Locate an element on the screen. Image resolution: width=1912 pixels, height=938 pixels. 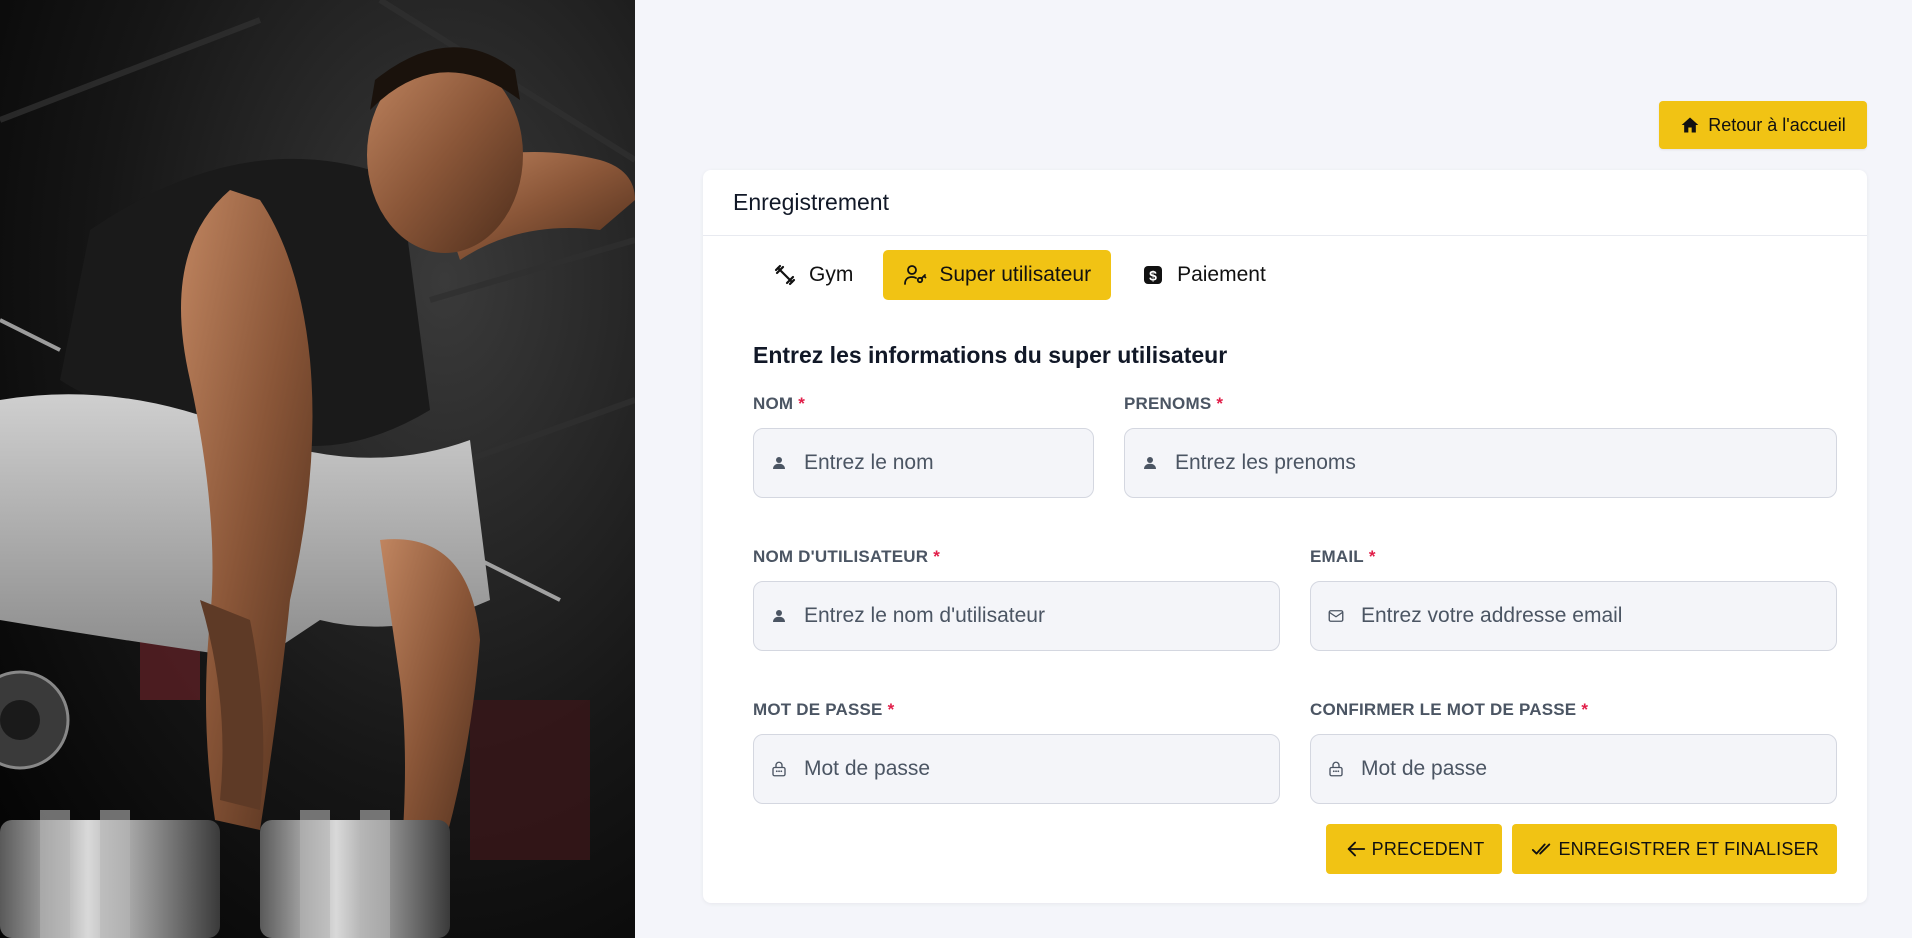
dollar-badge-icon: $ is located at coordinates (1153, 275).